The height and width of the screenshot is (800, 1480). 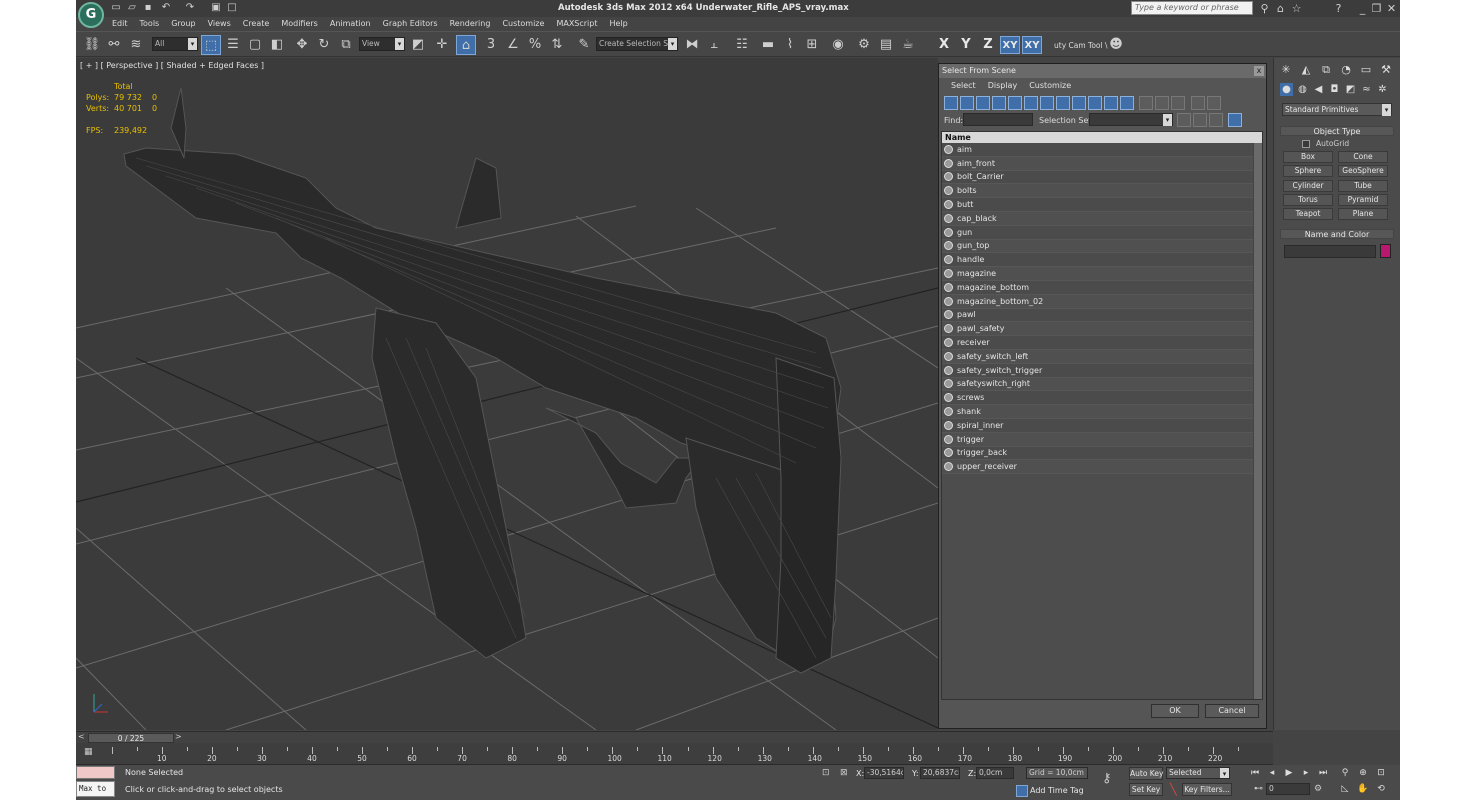 I want to click on motion-tab-icon: ◔, so click(x=1346, y=70).